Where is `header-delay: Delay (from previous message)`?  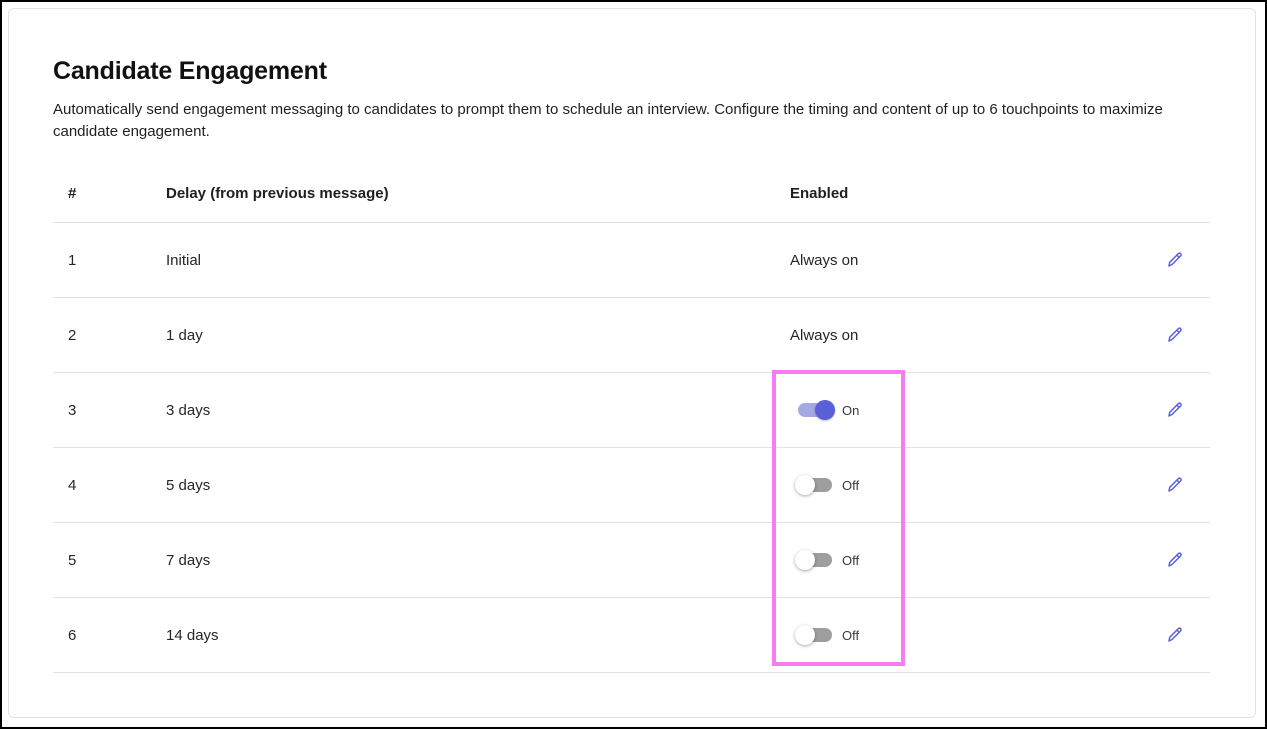 header-delay: Delay (from previous message) is located at coordinates (277, 193).